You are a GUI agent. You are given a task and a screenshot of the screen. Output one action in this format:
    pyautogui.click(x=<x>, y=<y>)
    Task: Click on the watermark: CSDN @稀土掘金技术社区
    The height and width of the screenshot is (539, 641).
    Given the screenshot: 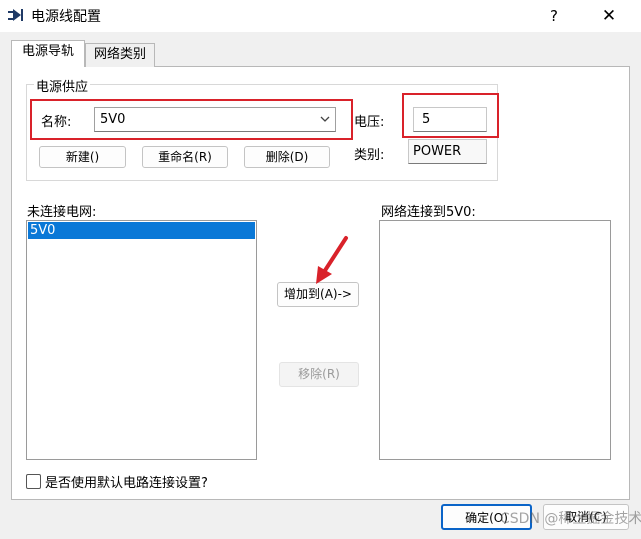 What is the action you would take?
    pyautogui.click(x=570, y=519)
    